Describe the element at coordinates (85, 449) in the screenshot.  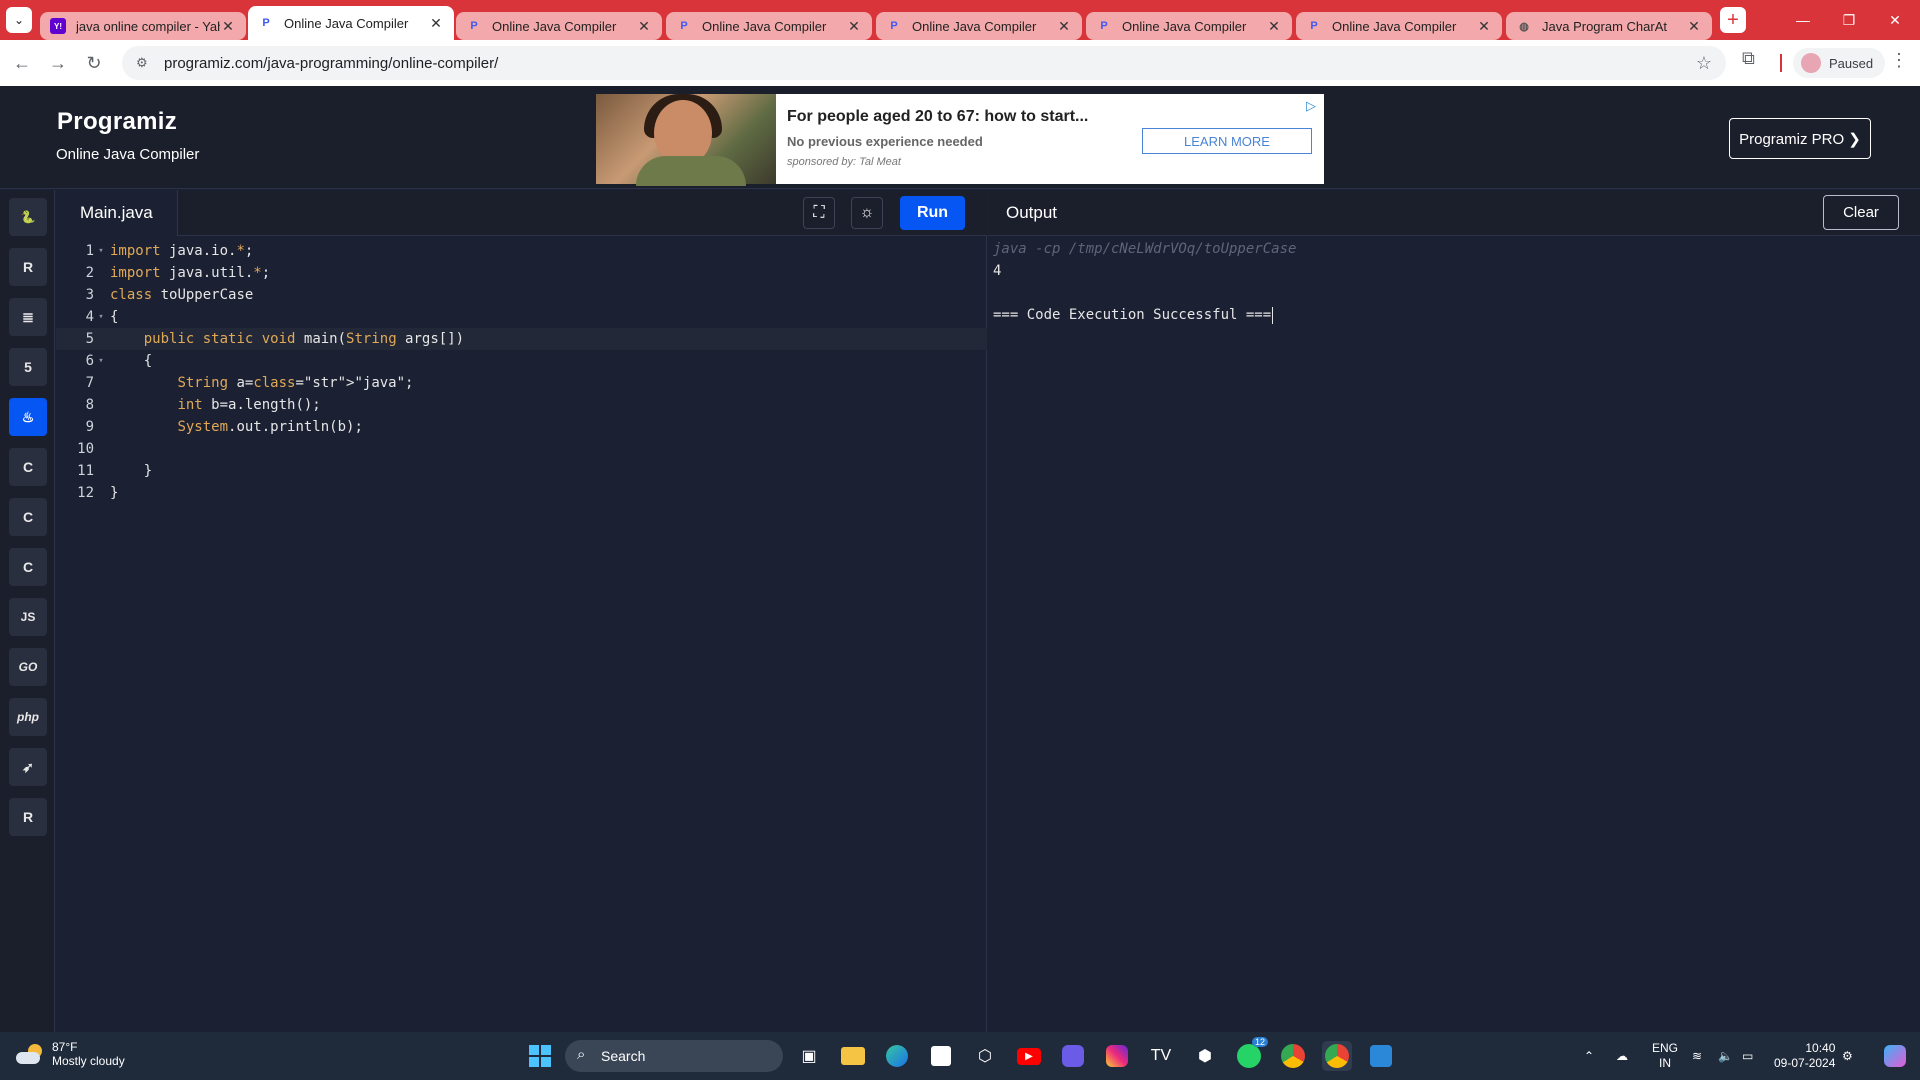
I see `line-number: 10` at that location.